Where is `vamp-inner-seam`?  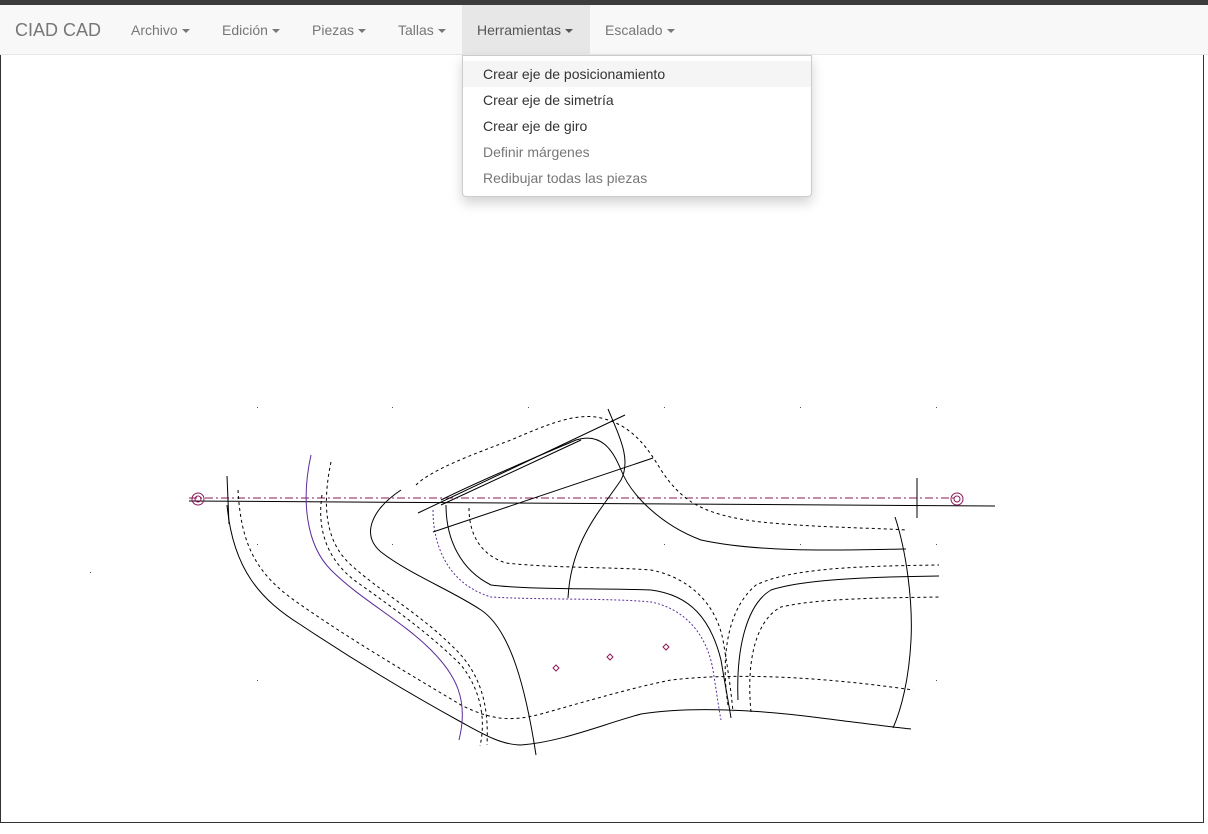 vamp-inner-seam is located at coordinates (601, 610).